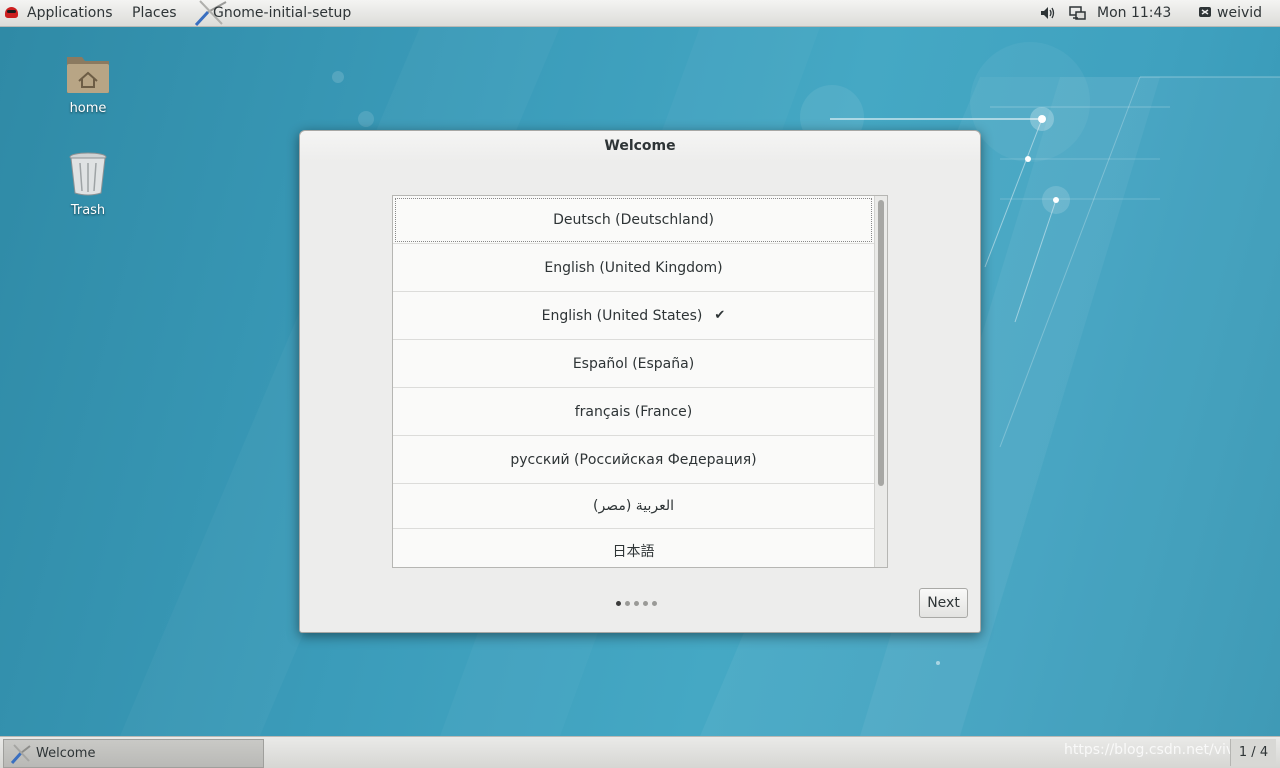 Image resolution: width=1280 pixels, height=768 pixels. I want to click on volume-icon, so click(1048, 13).